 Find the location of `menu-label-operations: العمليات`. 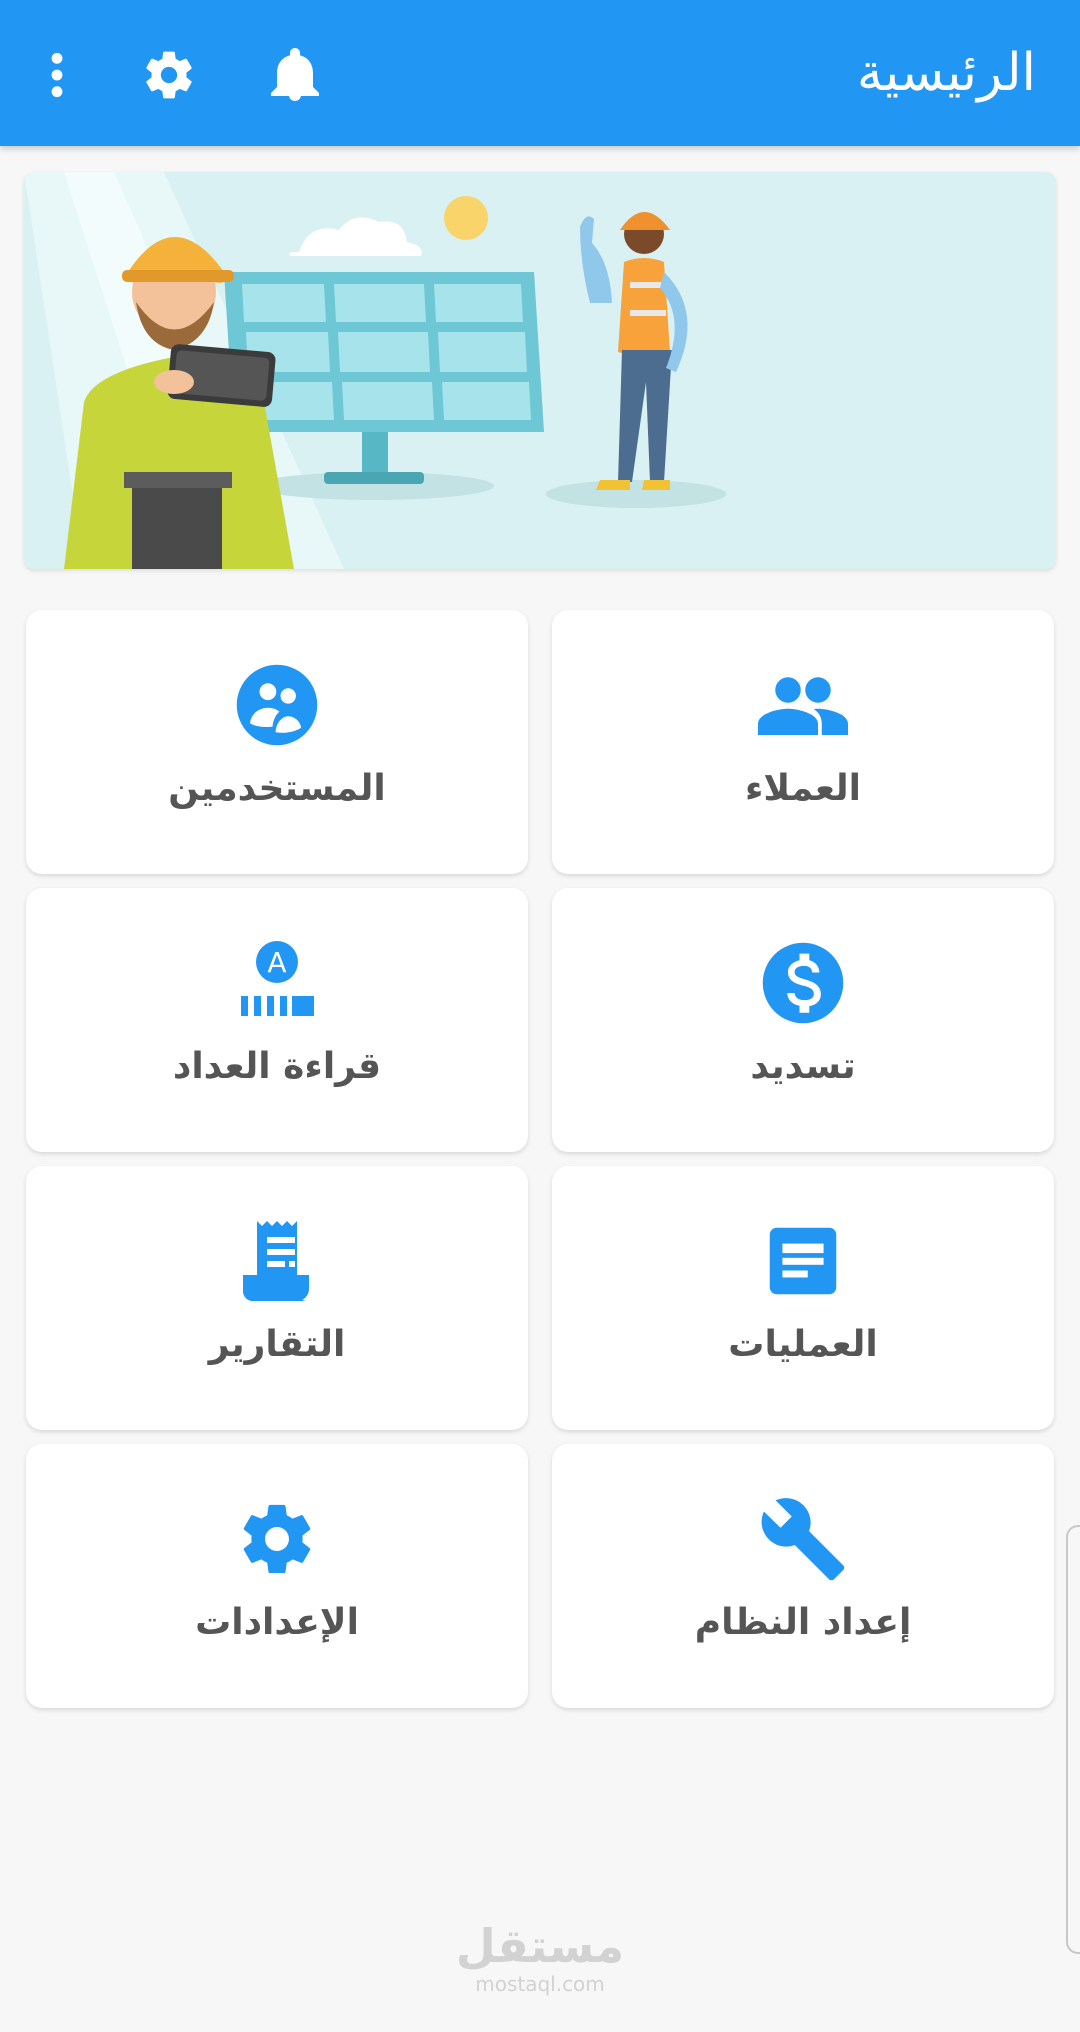

menu-label-operations: العمليات is located at coordinates (803, 1344).